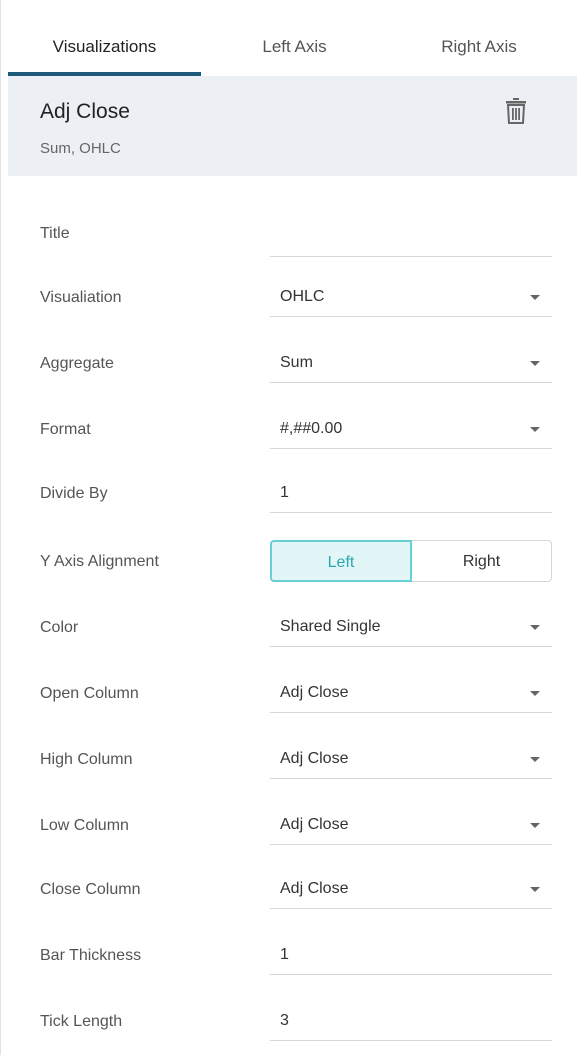 Image resolution: width=577 pixels, height=1055 pixels. Describe the element at coordinates (411, 429) in the screenshot. I see `format-dropdown: #,##0.00` at that location.